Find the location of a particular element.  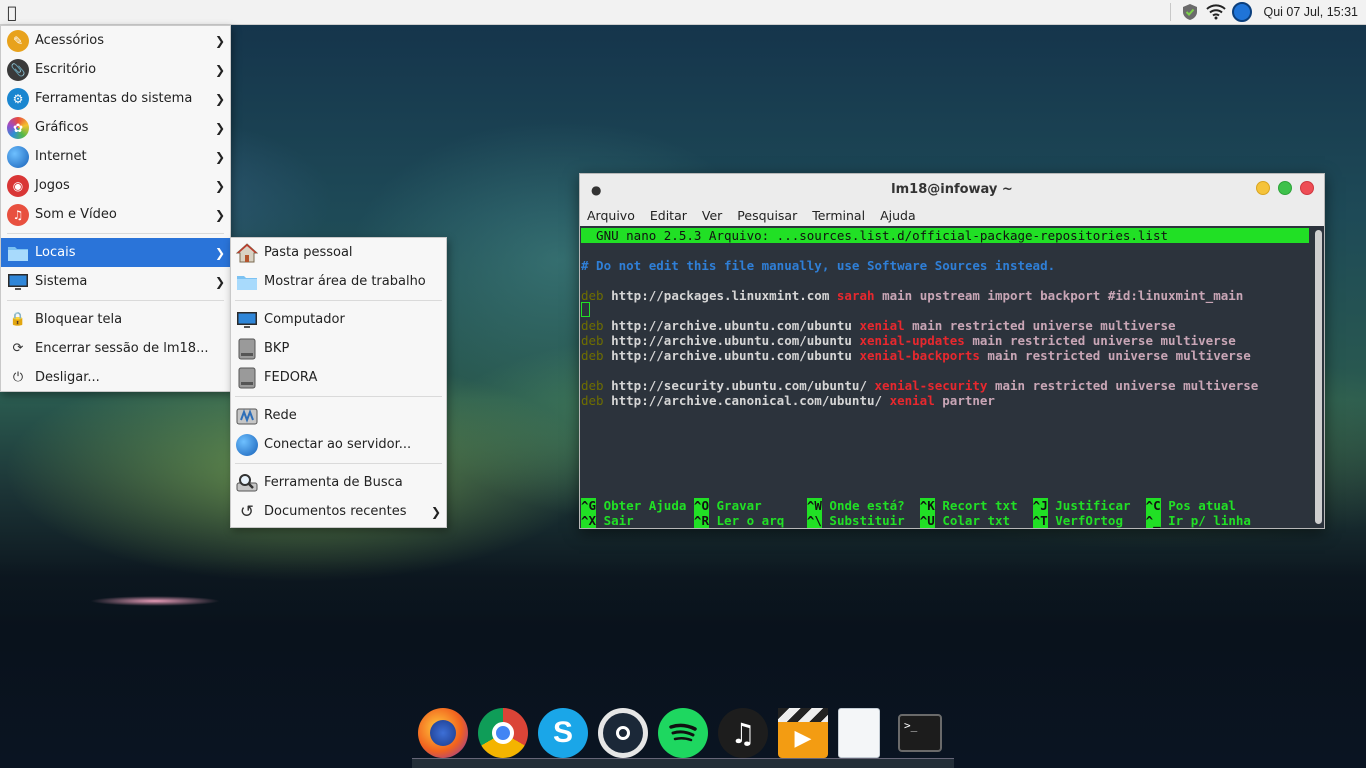

network-icon is located at coordinates (247, 416).